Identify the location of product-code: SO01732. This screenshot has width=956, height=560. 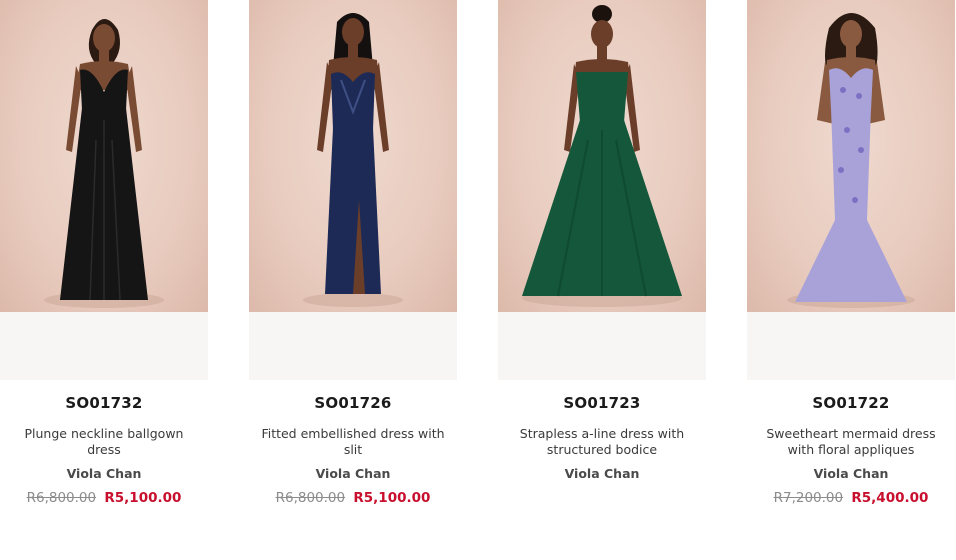
(104, 403).